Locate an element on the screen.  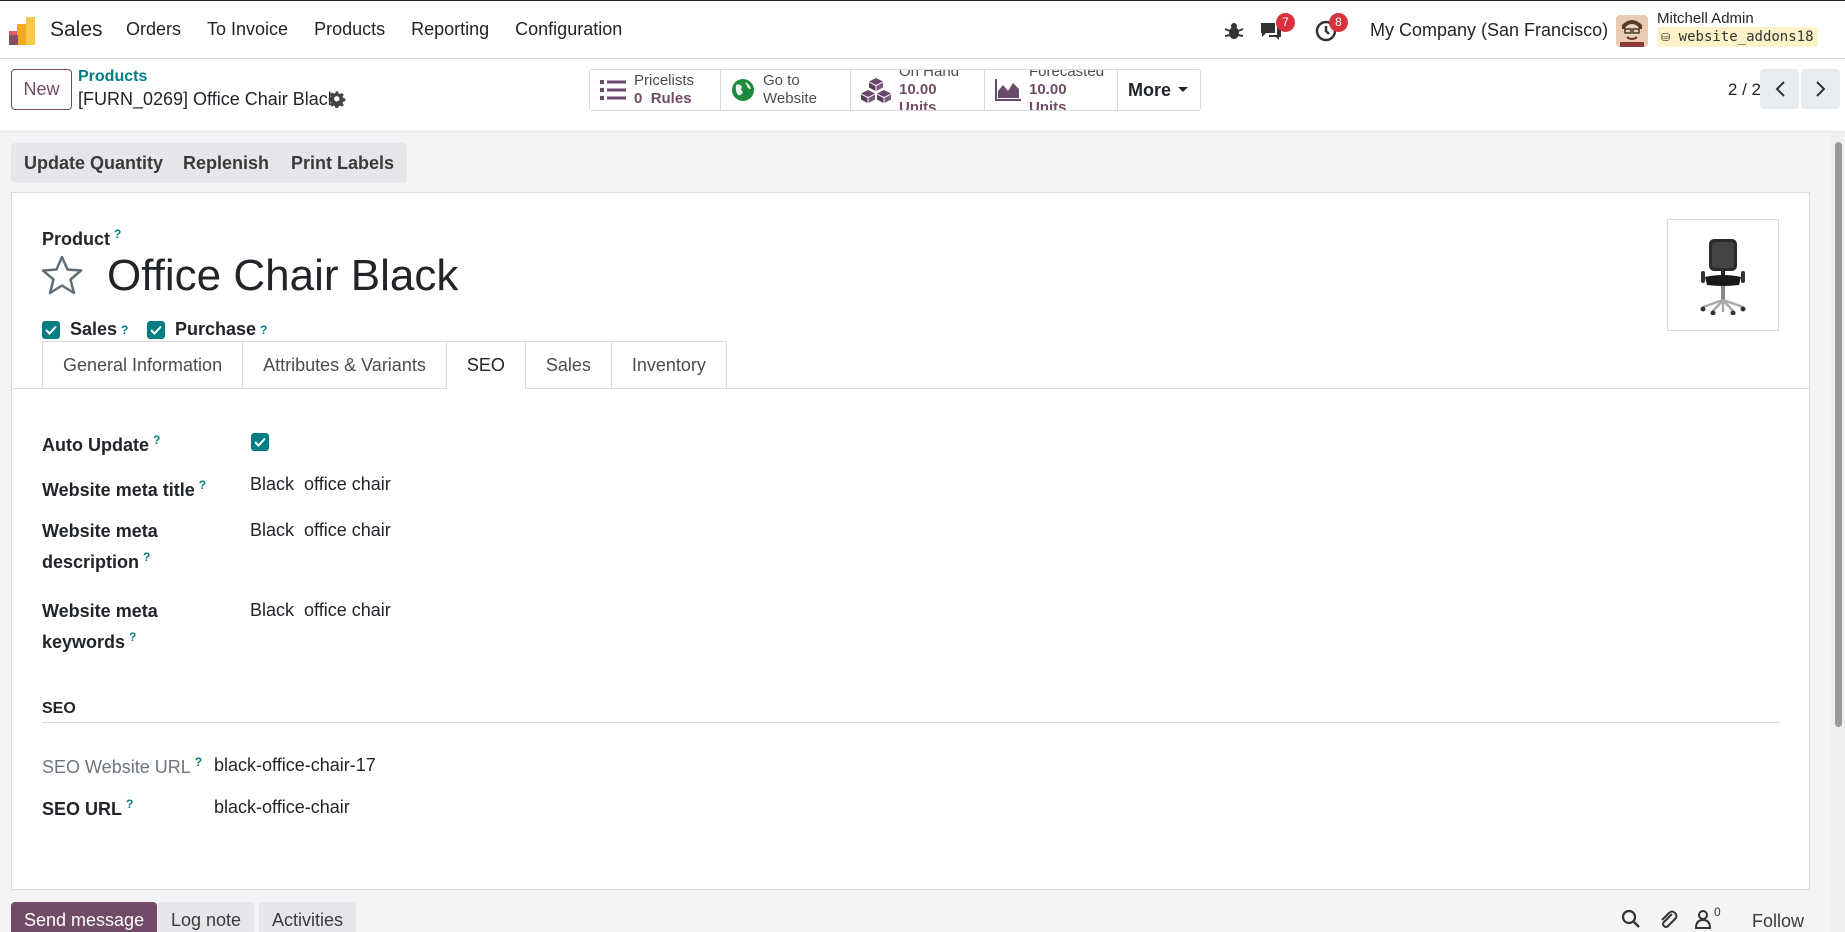
pricelists-unit: Rules is located at coordinates (671, 98).